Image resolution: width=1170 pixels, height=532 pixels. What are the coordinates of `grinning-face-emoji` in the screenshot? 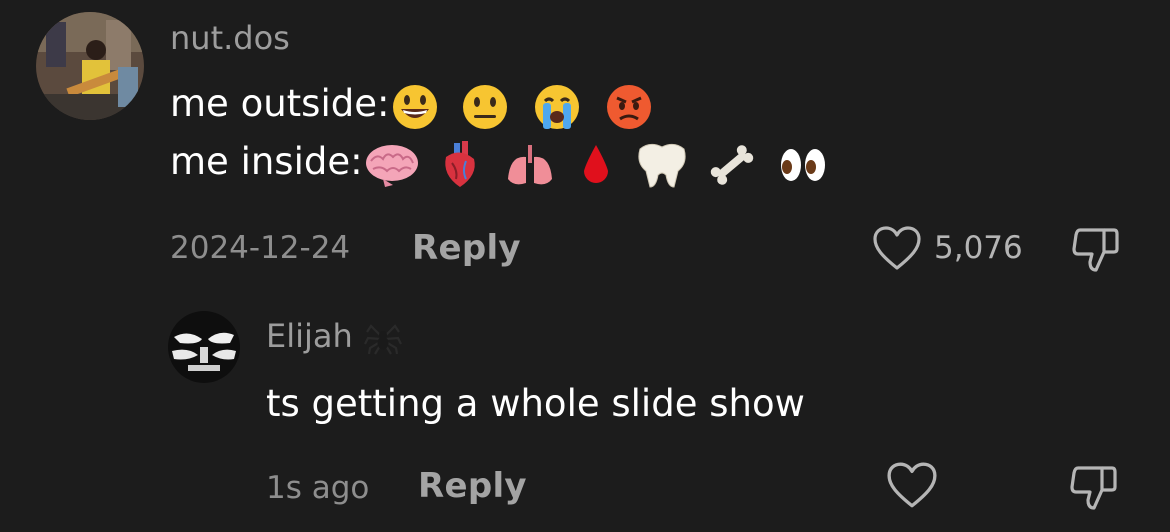 It's located at (415, 107).